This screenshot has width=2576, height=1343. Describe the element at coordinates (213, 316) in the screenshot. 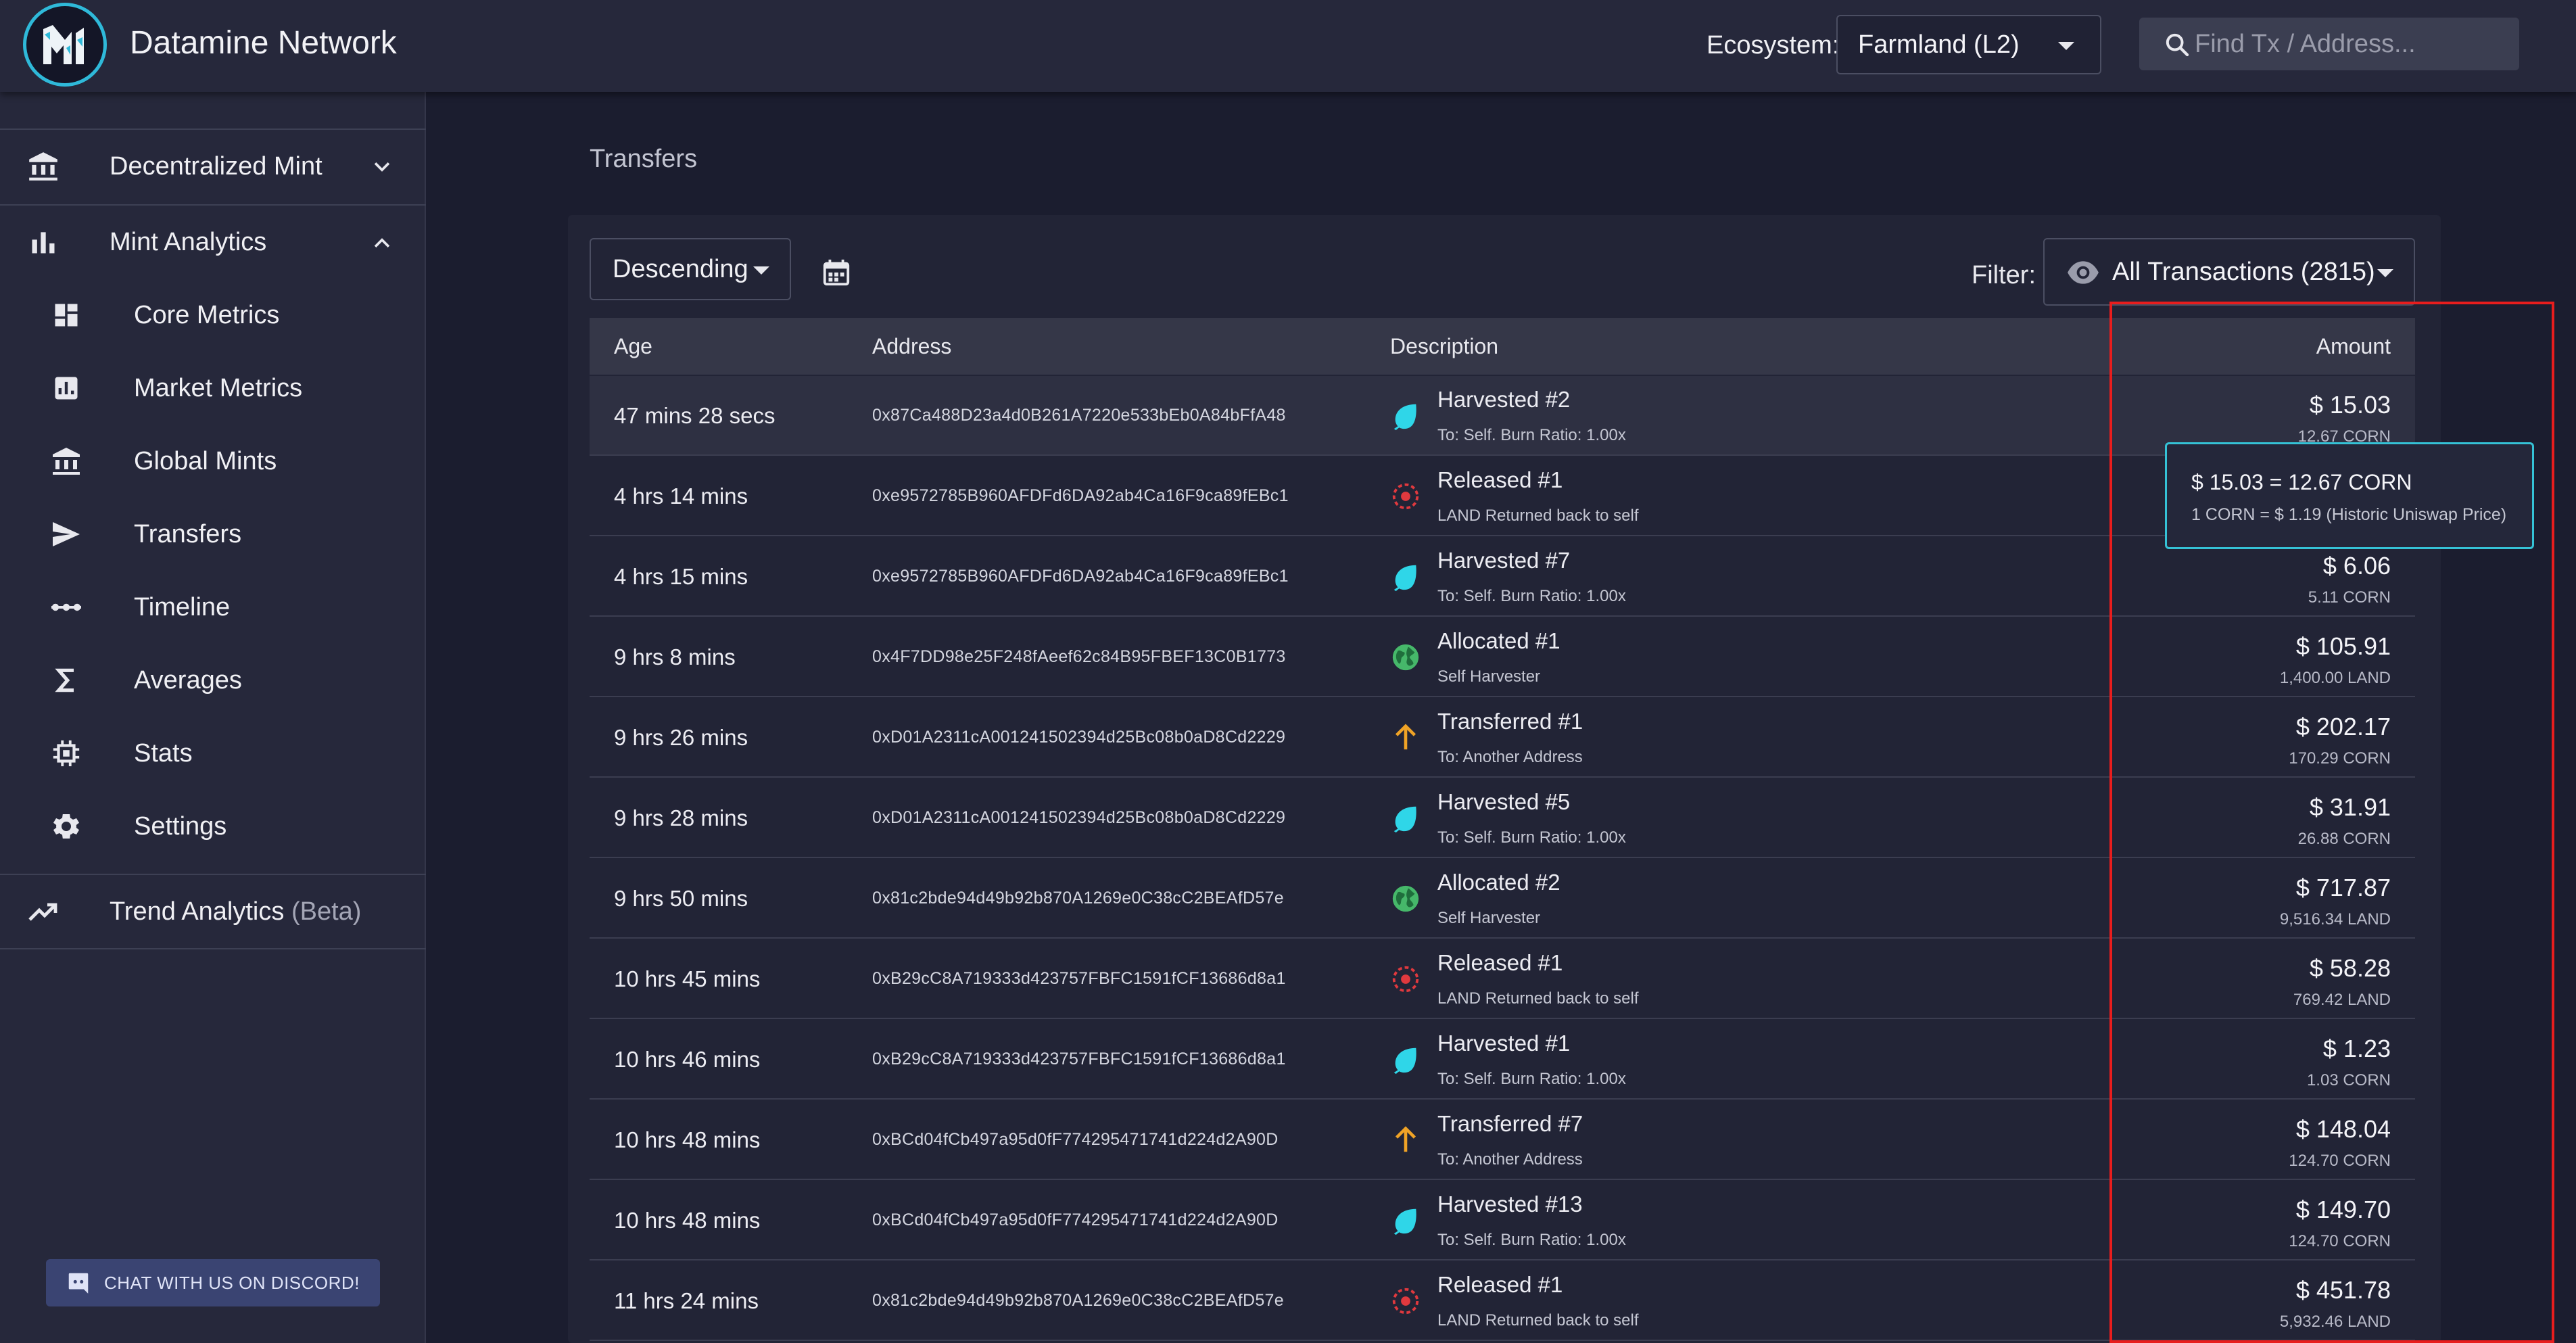

I see `sidebar-item-core-metrics: Core Metrics` at that location.